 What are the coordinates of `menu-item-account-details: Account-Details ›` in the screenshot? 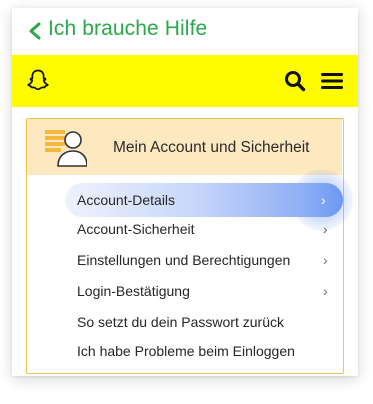 It's located at (204, 200).